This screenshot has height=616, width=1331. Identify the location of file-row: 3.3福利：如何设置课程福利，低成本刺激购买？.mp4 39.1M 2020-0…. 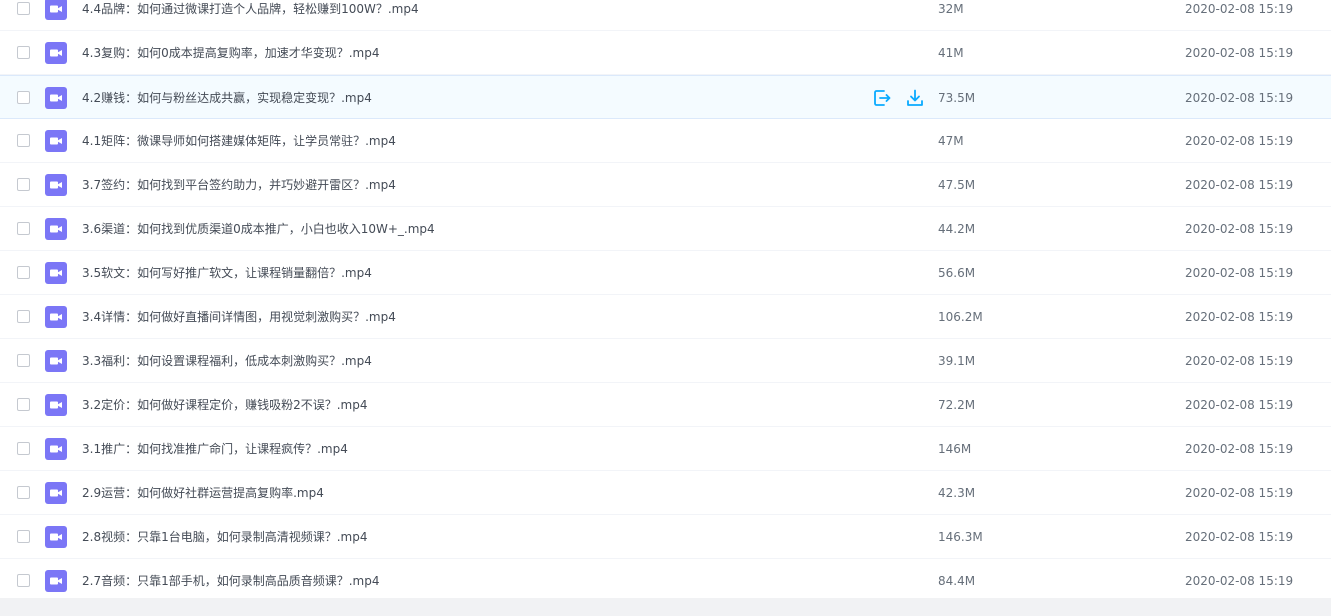
(665, 361).